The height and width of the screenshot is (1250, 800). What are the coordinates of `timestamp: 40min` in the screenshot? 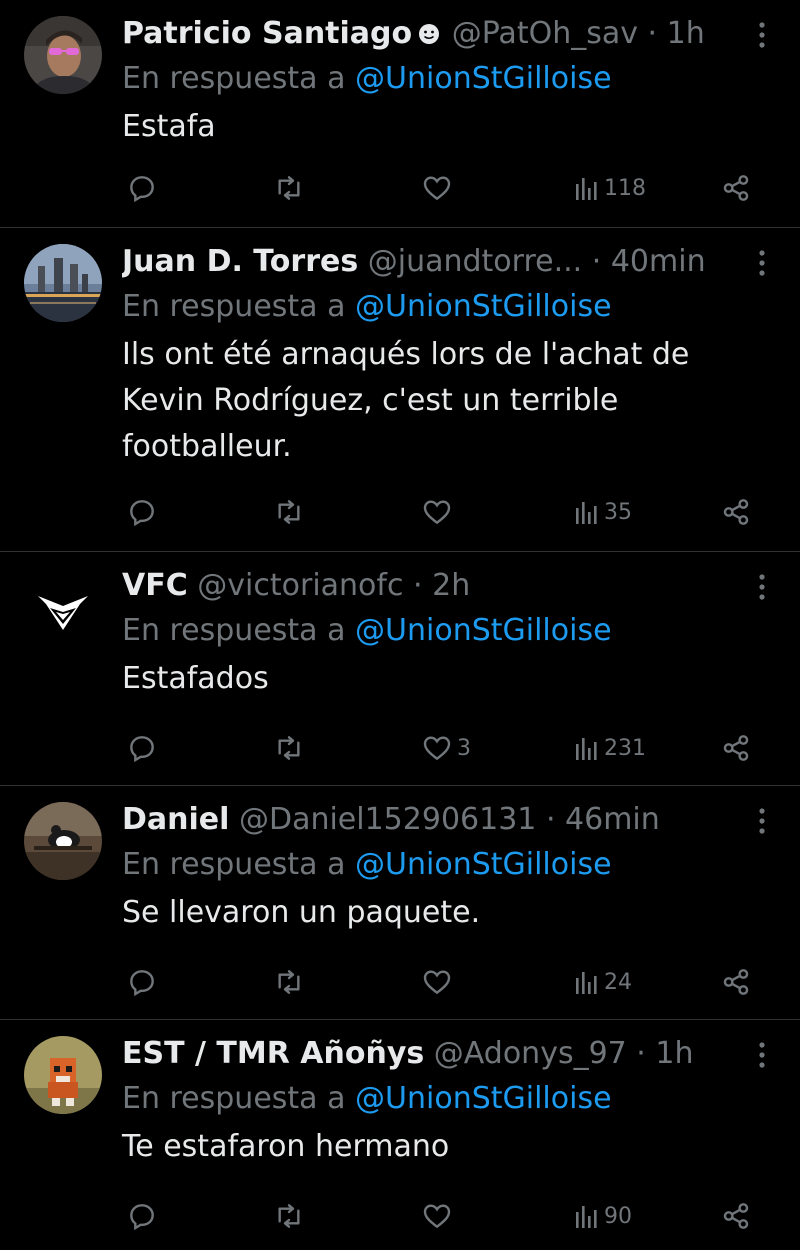 It's located at (658, 261).